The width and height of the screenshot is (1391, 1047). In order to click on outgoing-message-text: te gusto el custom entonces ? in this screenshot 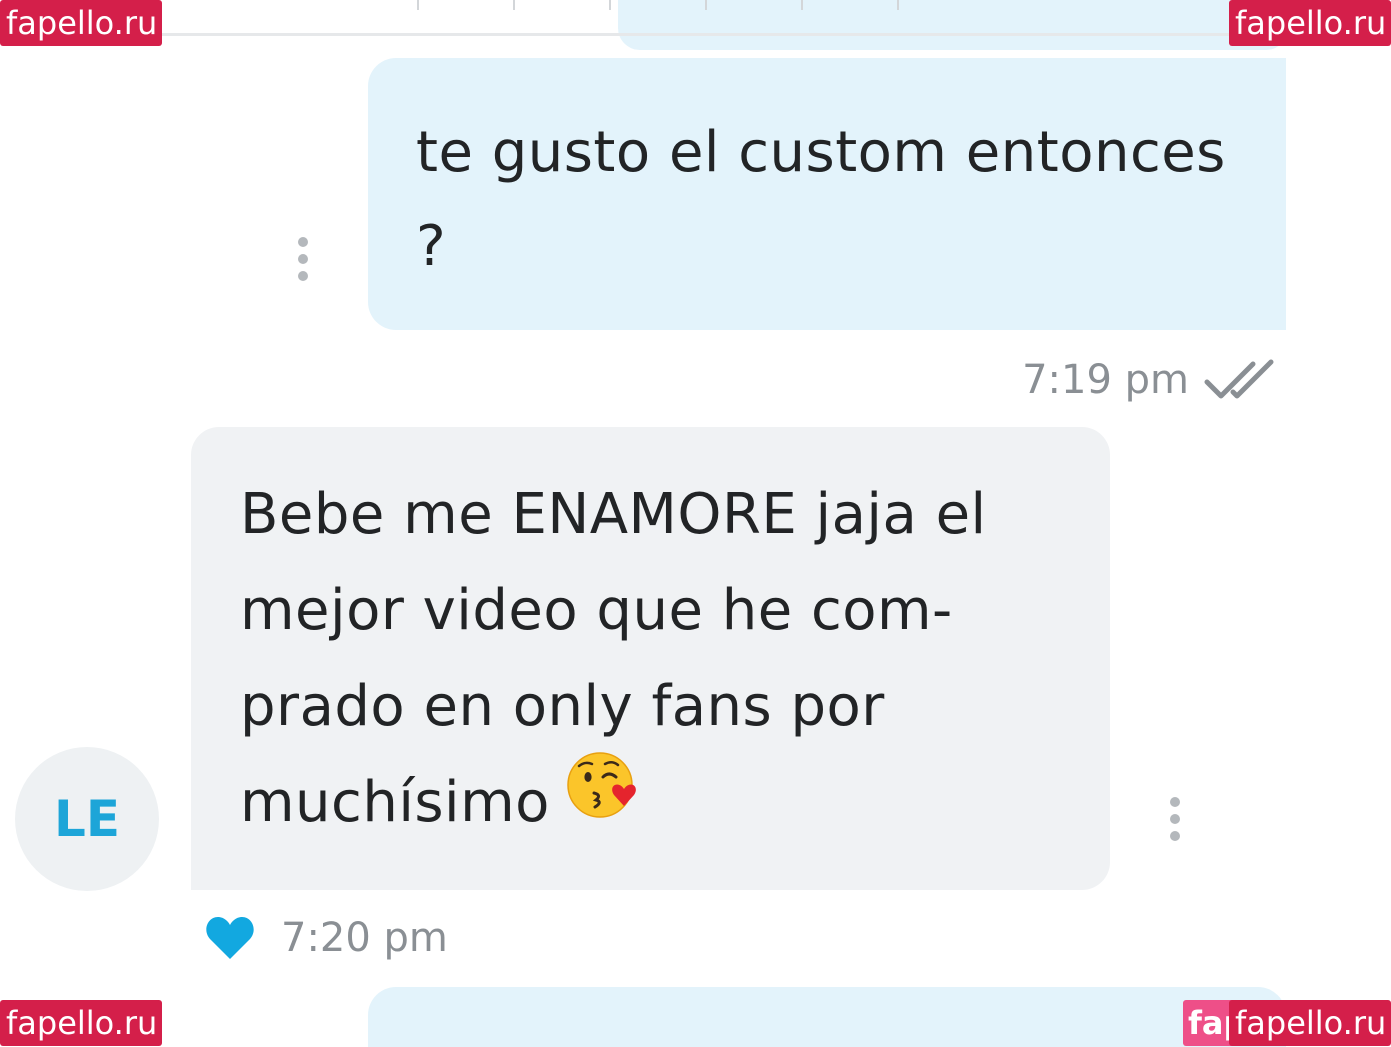, I will do `click(821, 199)`.